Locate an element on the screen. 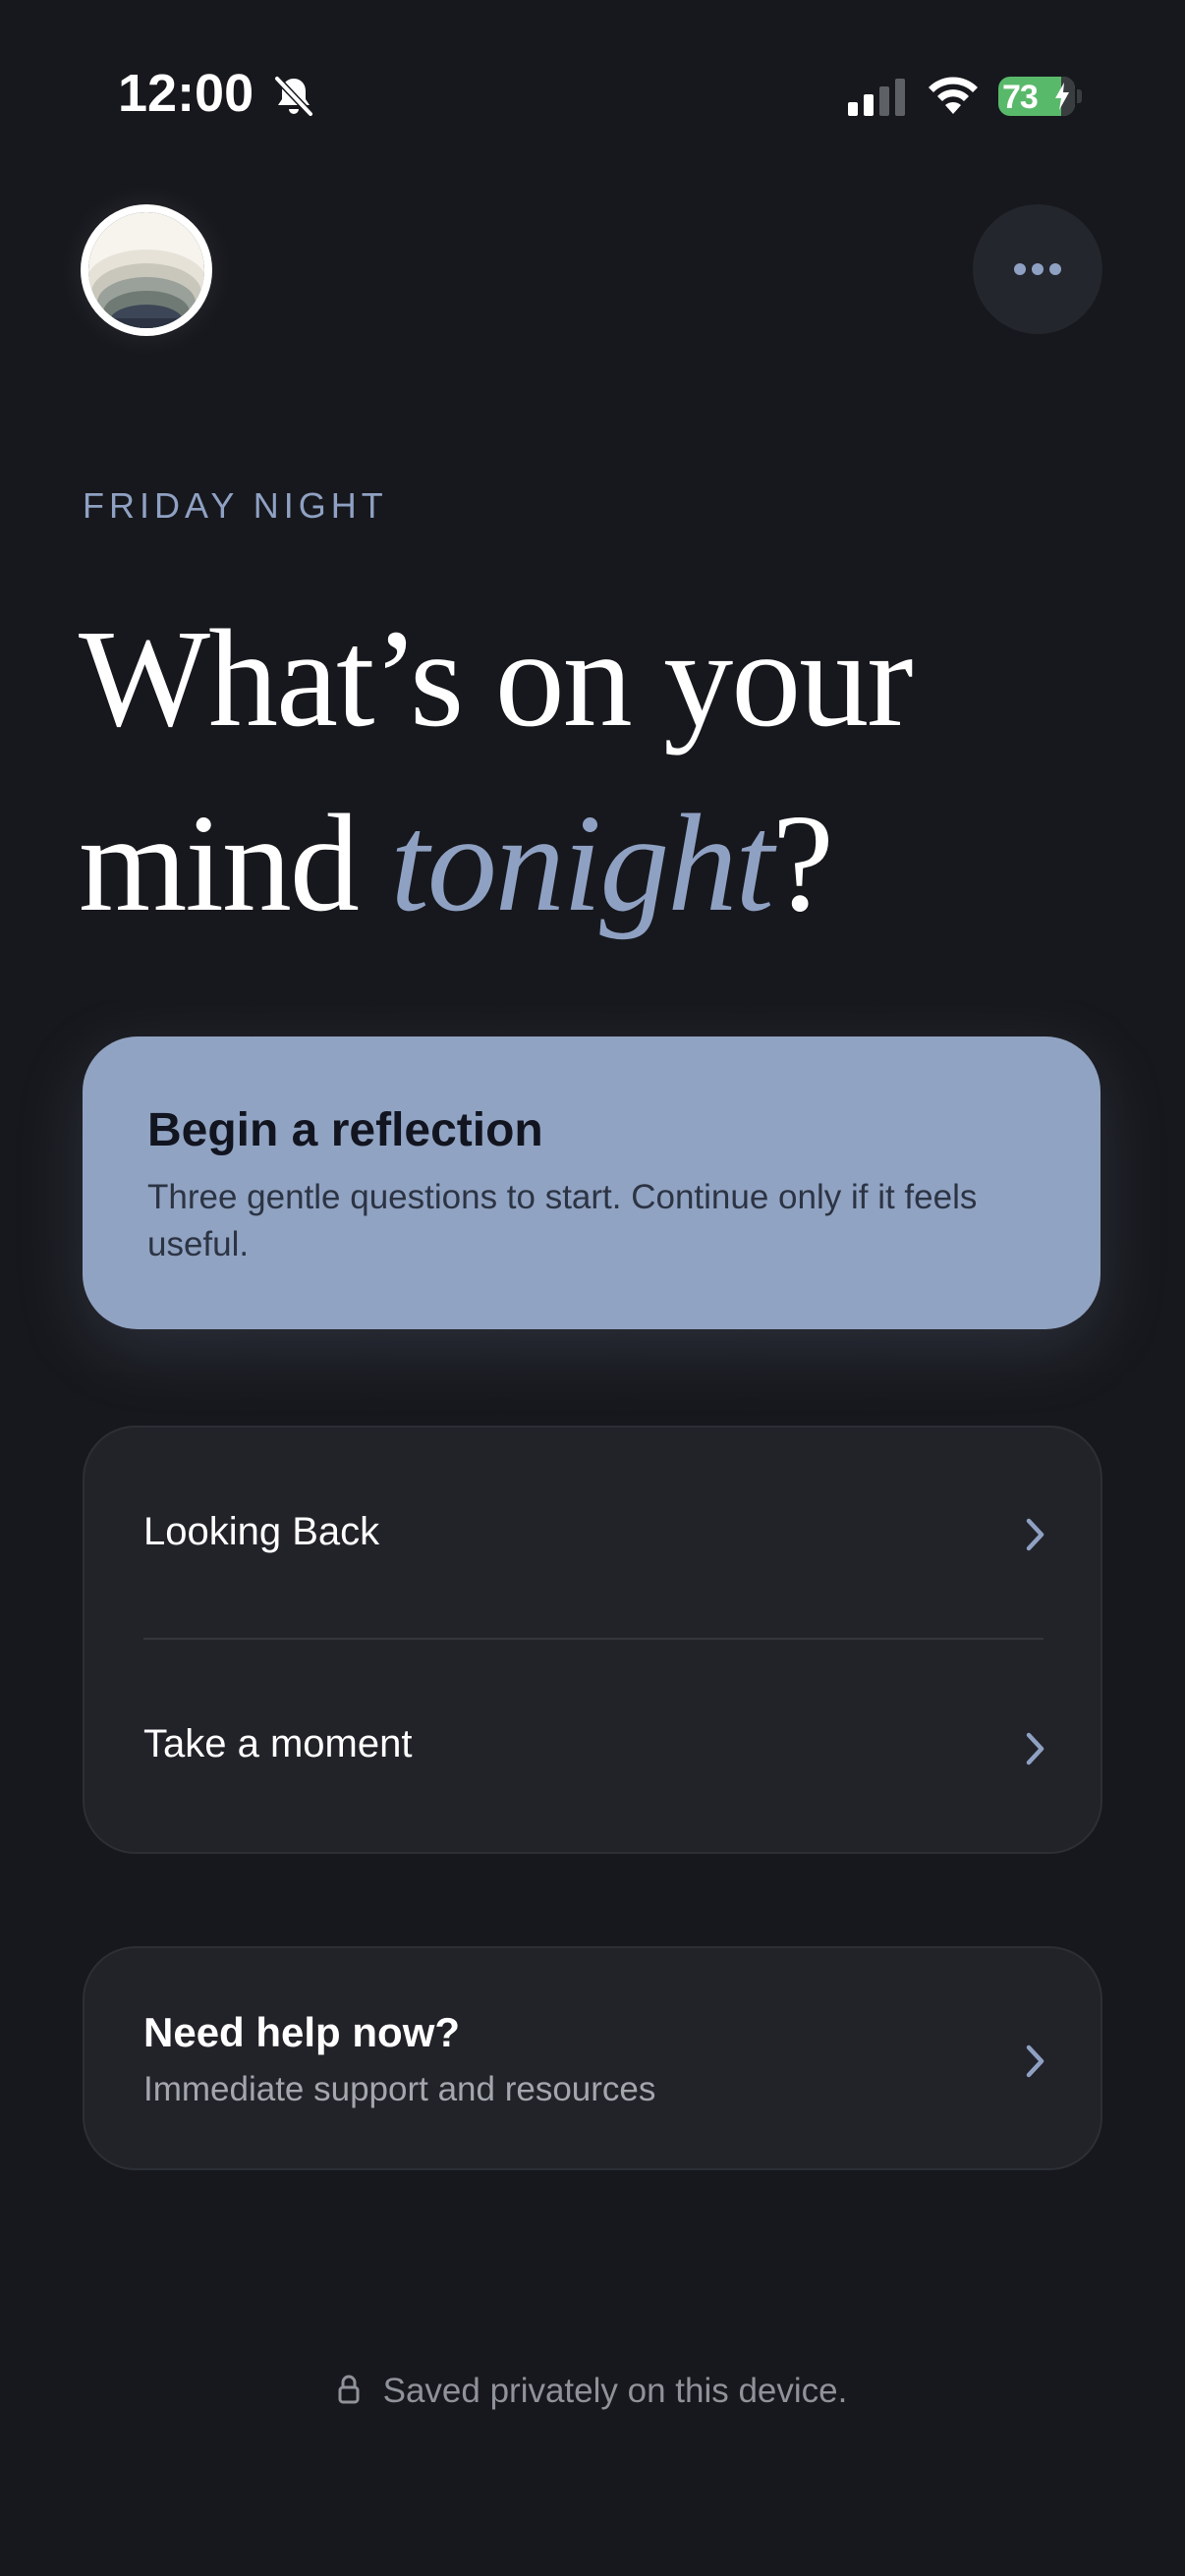 The height and width of the screenshot is (2576, 1185). battery-tip is located at coordinates (1080, 96).